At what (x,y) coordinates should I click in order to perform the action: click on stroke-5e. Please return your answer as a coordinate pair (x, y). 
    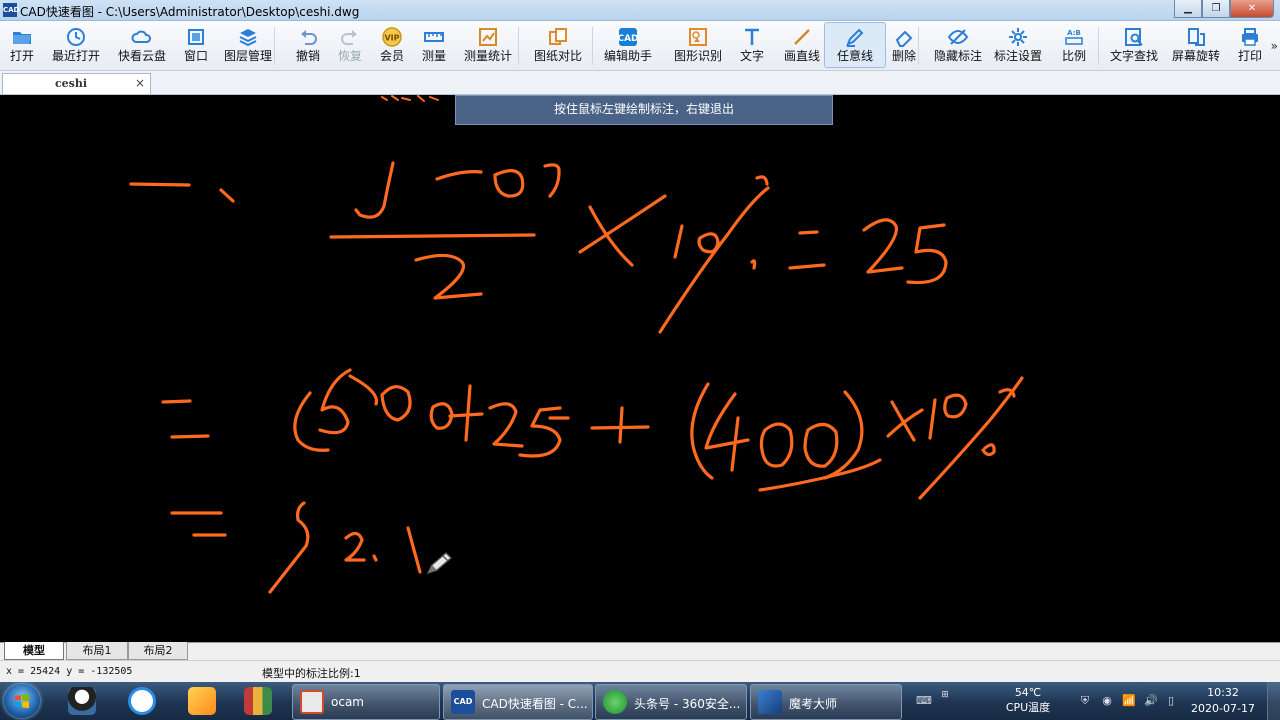
    Looking at the image, I should click on (289, 547).